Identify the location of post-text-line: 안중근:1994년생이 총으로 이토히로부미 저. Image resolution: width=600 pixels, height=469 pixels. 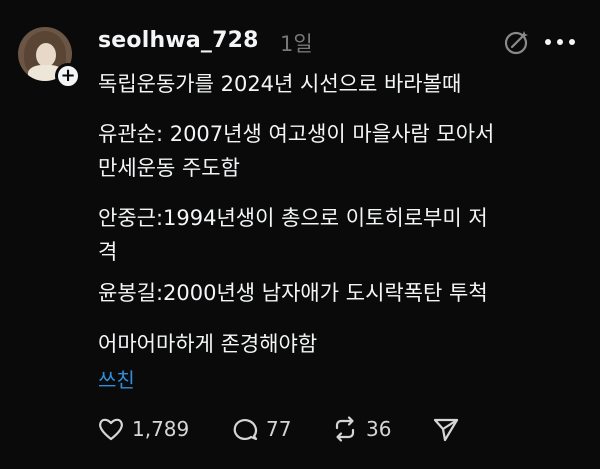
(293, 218).